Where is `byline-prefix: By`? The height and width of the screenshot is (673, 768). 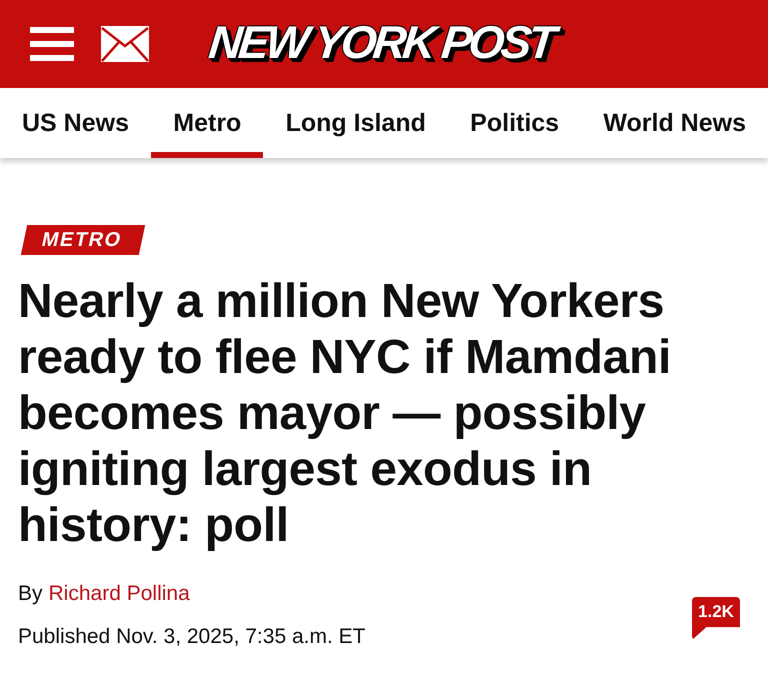
byline-prefix: By is located at coordinates (30, 594).